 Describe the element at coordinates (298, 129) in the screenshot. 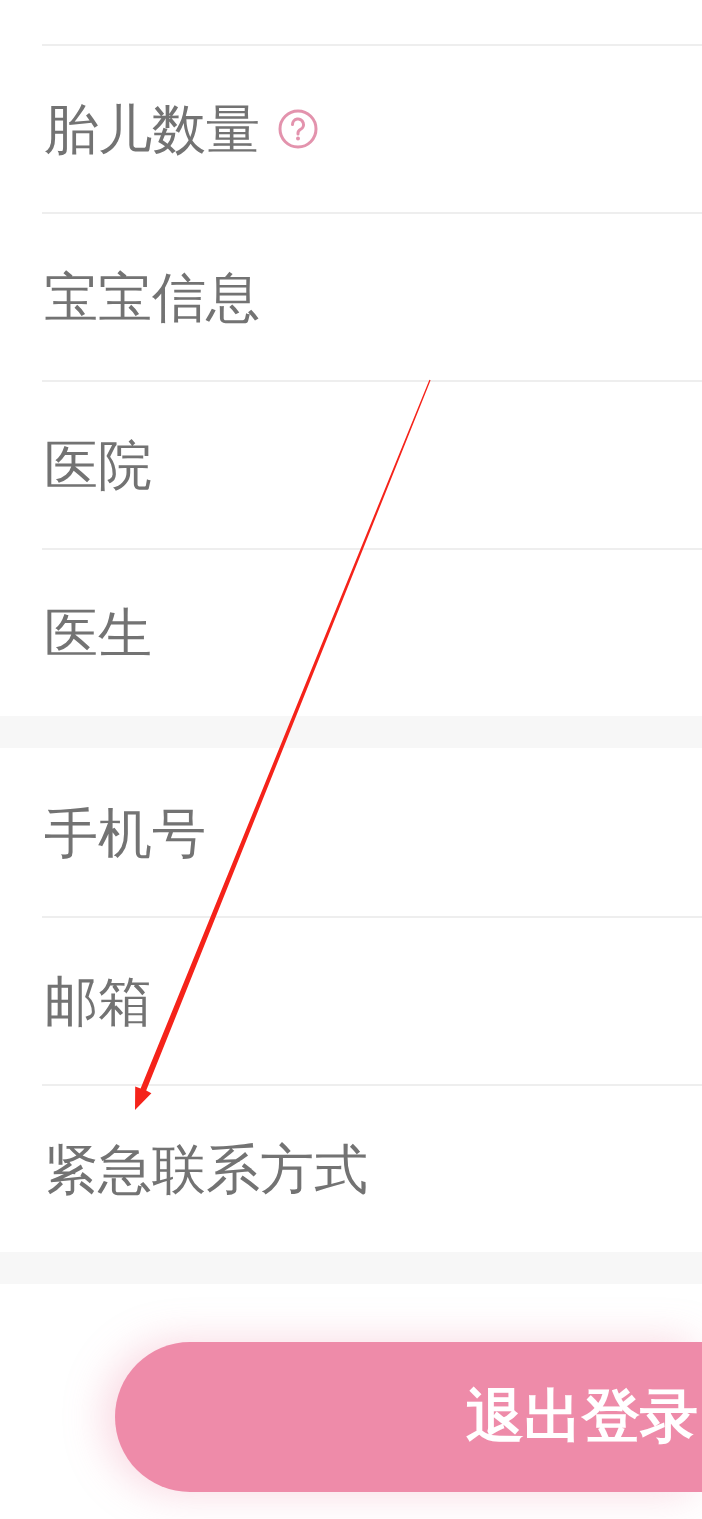

I see `help-icon` at that location.